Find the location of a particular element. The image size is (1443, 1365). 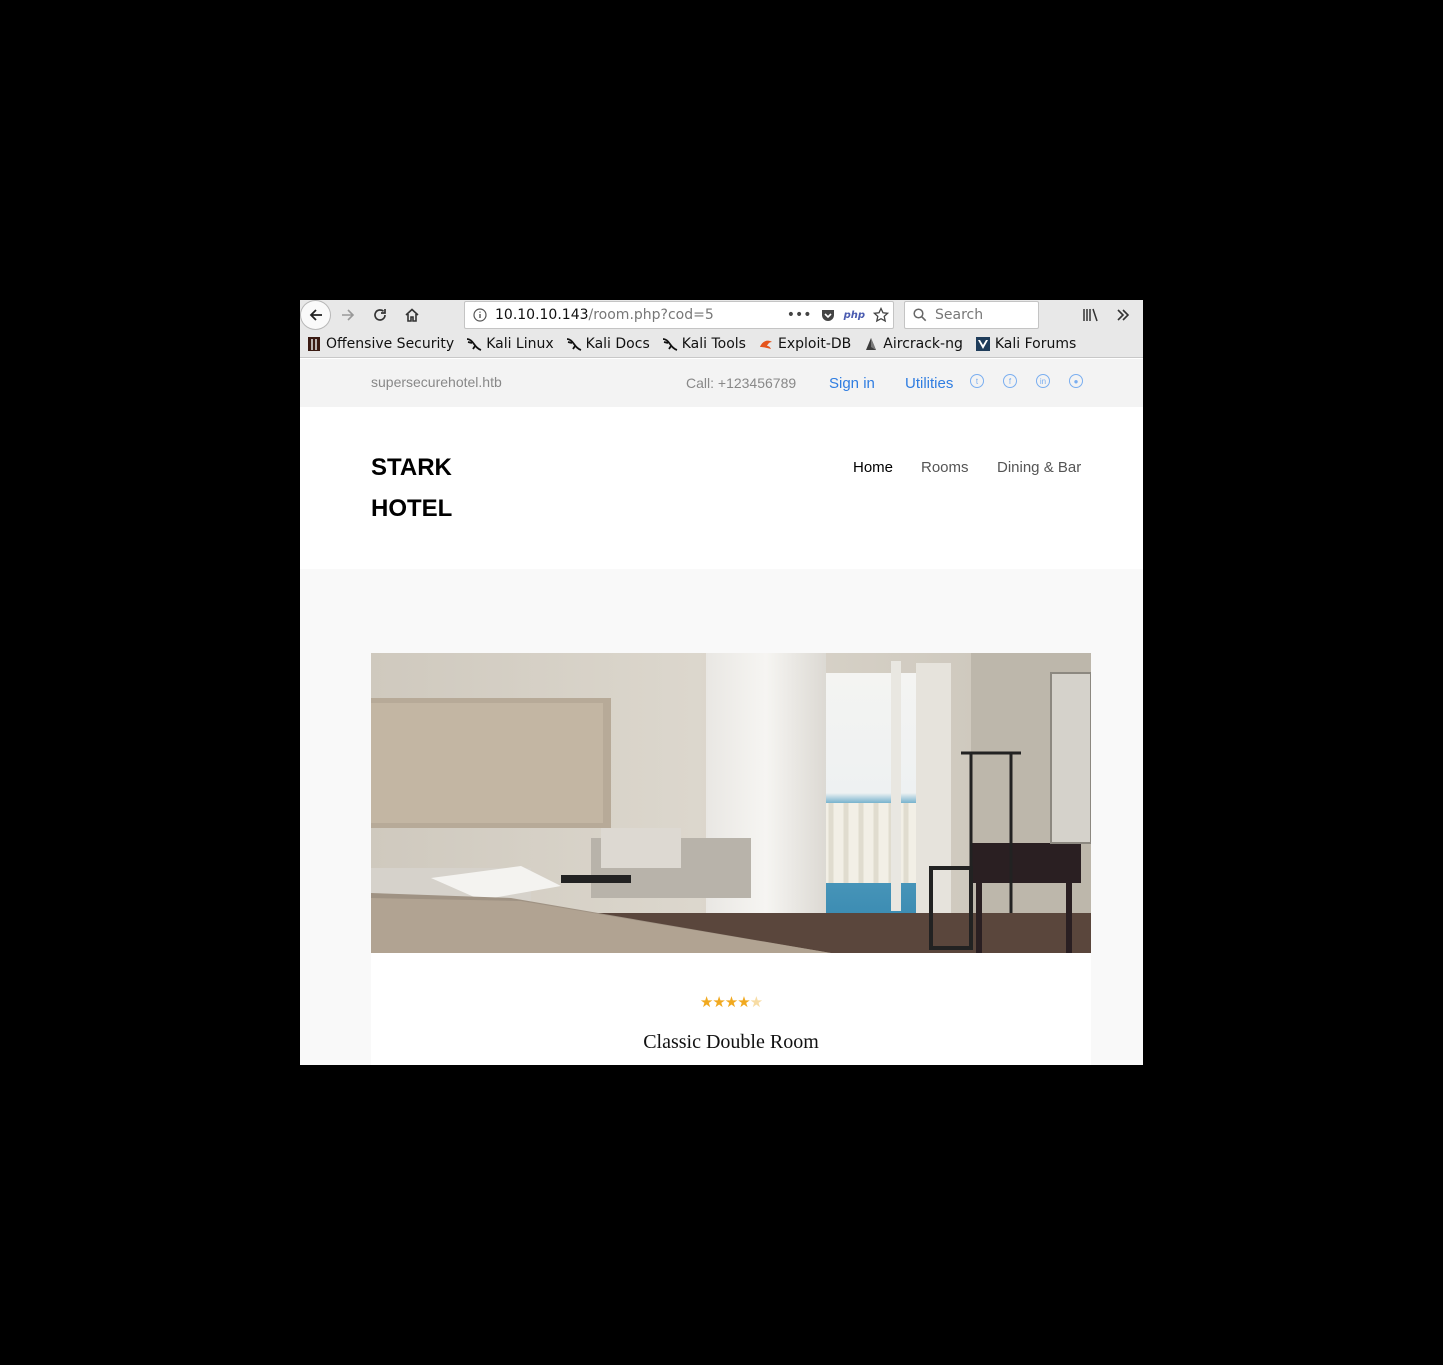

bookmark-kali-docs: Kali Docs is located at coordinates (608, 344).